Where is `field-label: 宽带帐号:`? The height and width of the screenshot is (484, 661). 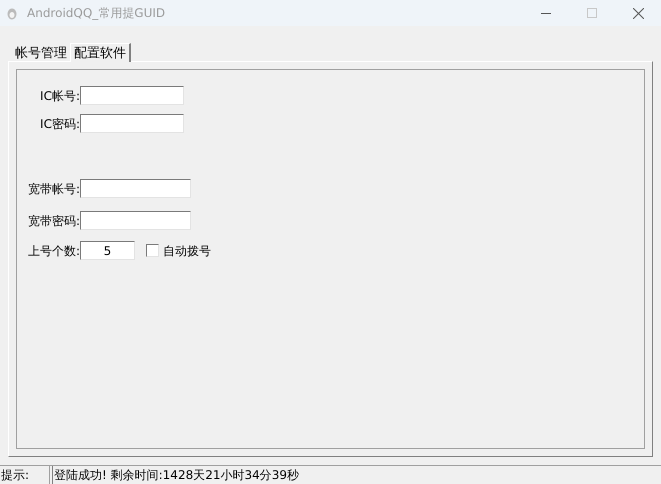
field-label: 宽带帐号: is located at coordinates (53, 189).